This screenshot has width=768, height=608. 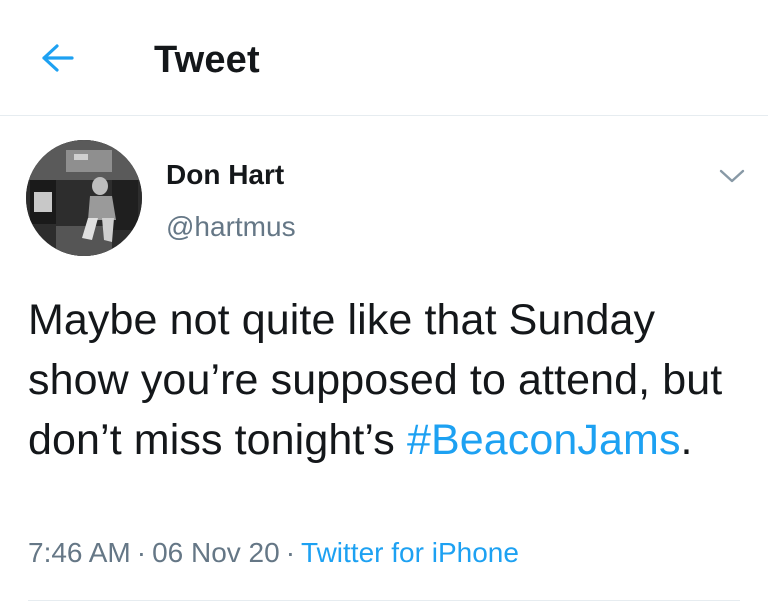 I want to click on tweet-time: 7:46 AM, so click(x=79, y=552).